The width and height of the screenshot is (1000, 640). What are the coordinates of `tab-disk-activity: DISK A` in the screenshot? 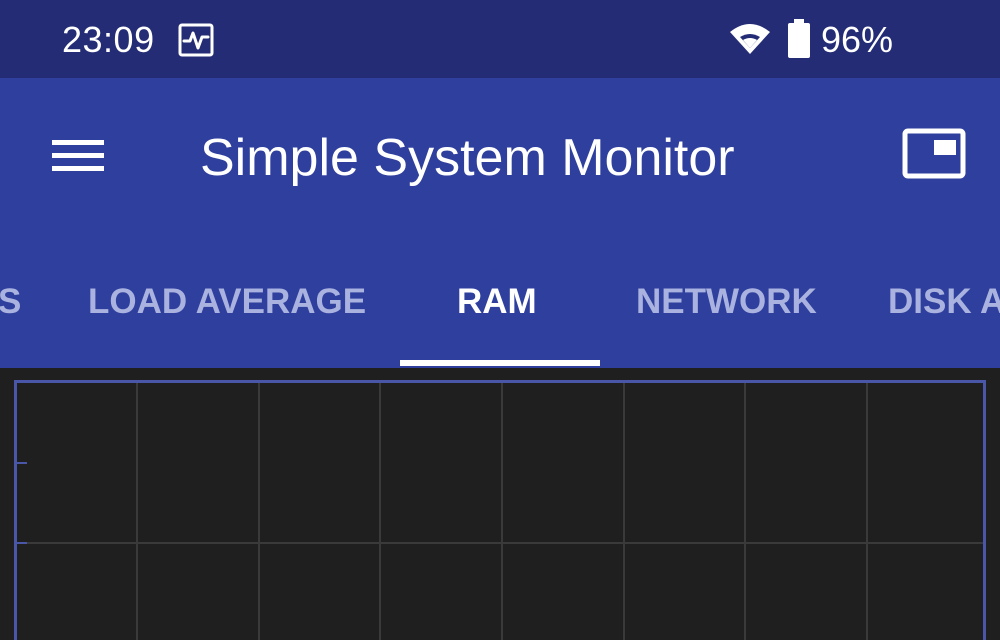 It's located at (944, 302).